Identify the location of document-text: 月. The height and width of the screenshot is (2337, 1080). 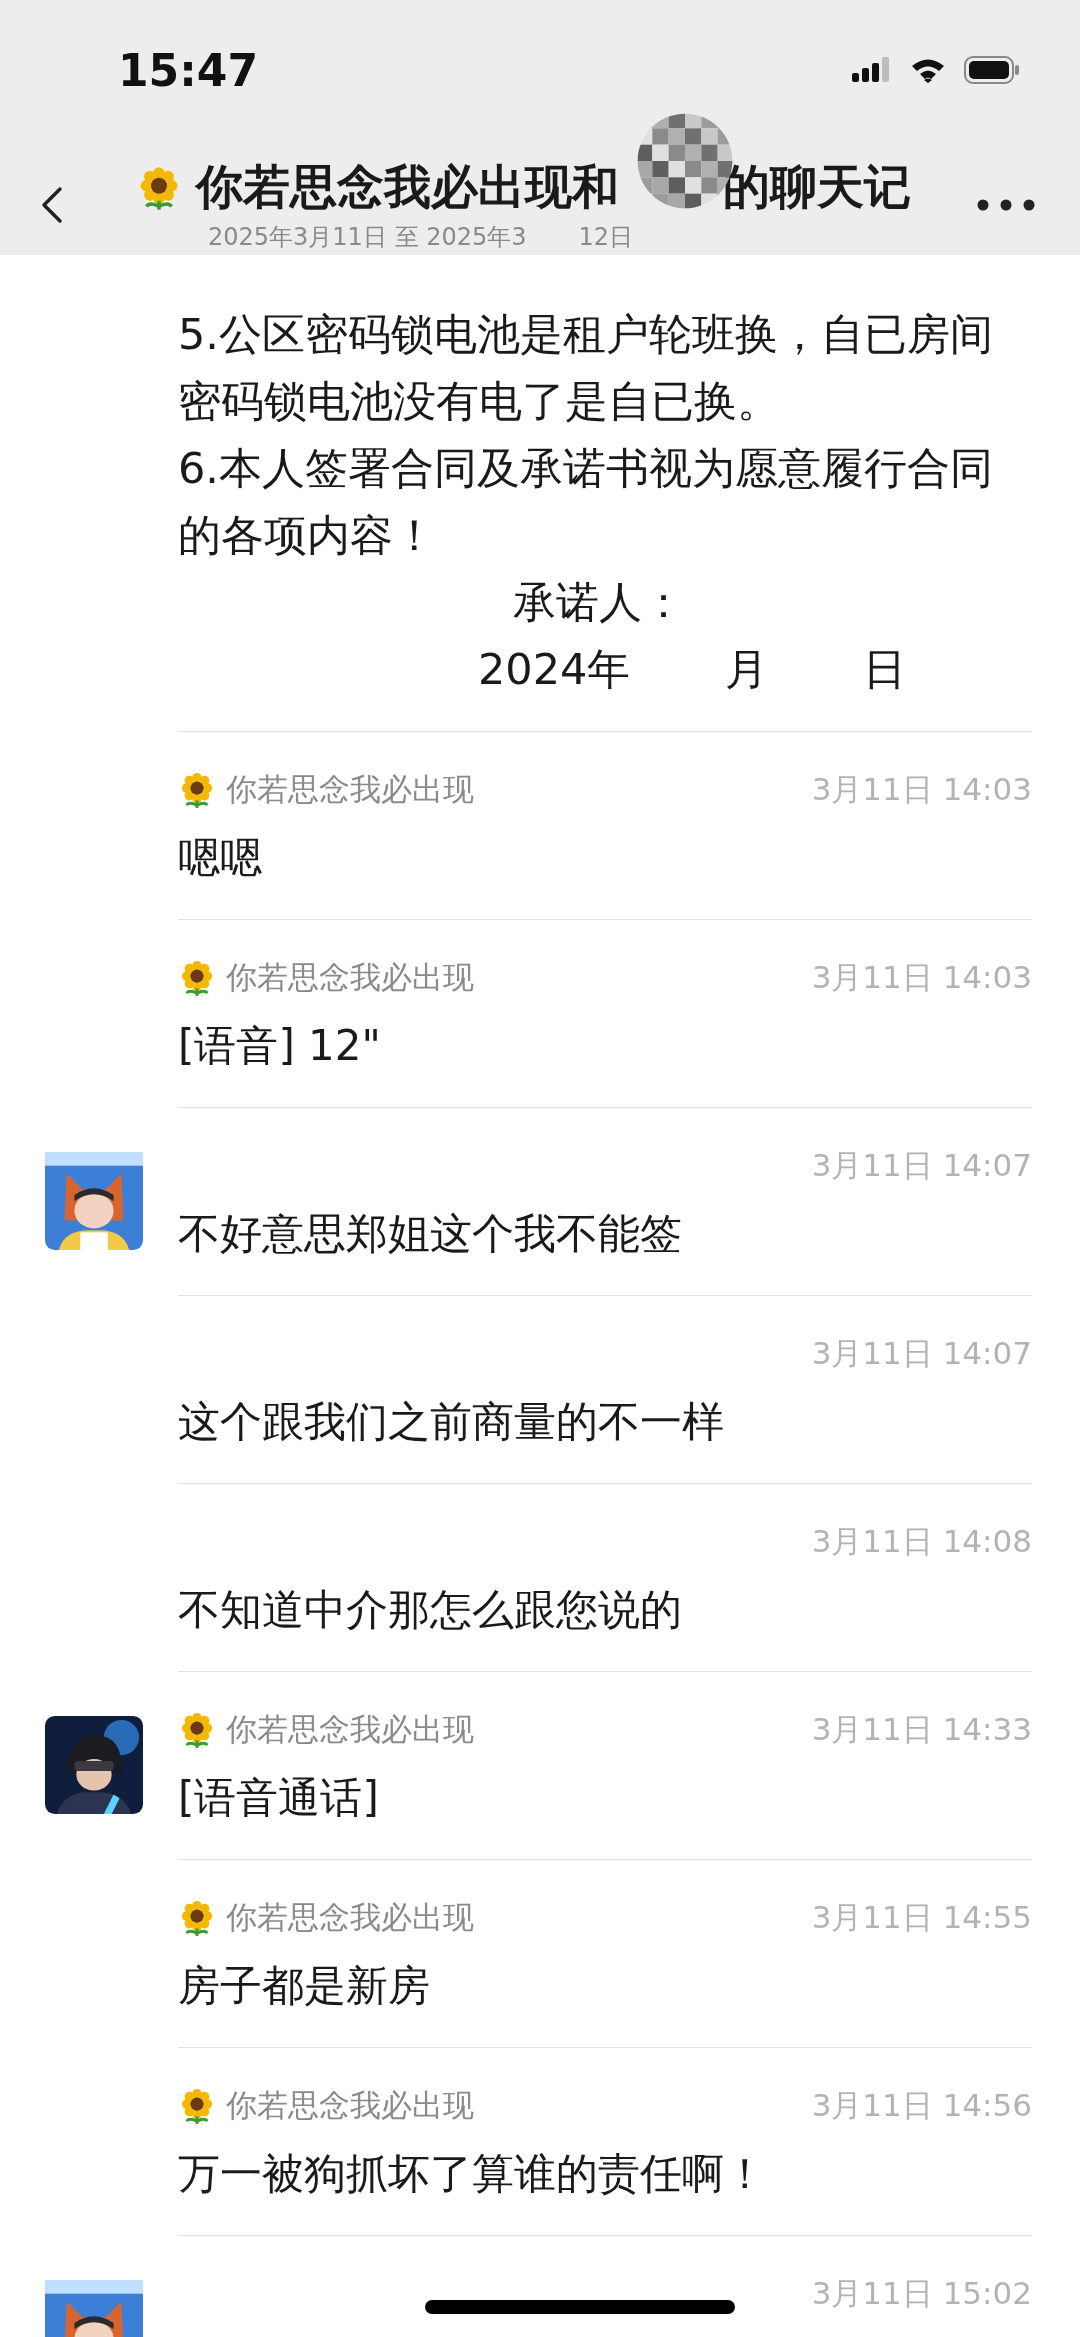
(747, 669).